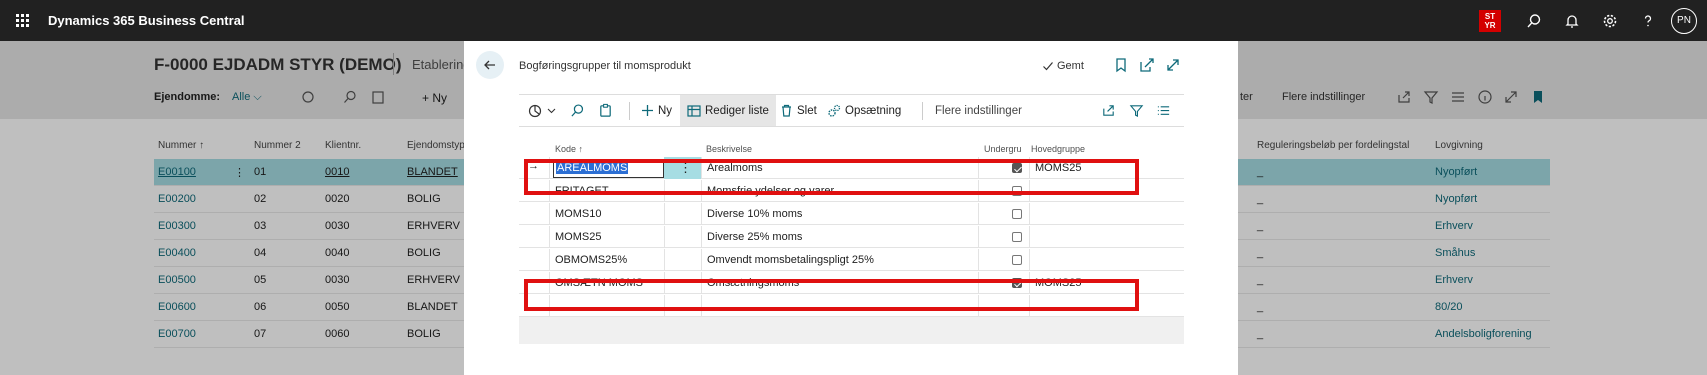 This screenshot has width=1707, height=375. I want to click on app-launcher-icon, so click(22, 20).